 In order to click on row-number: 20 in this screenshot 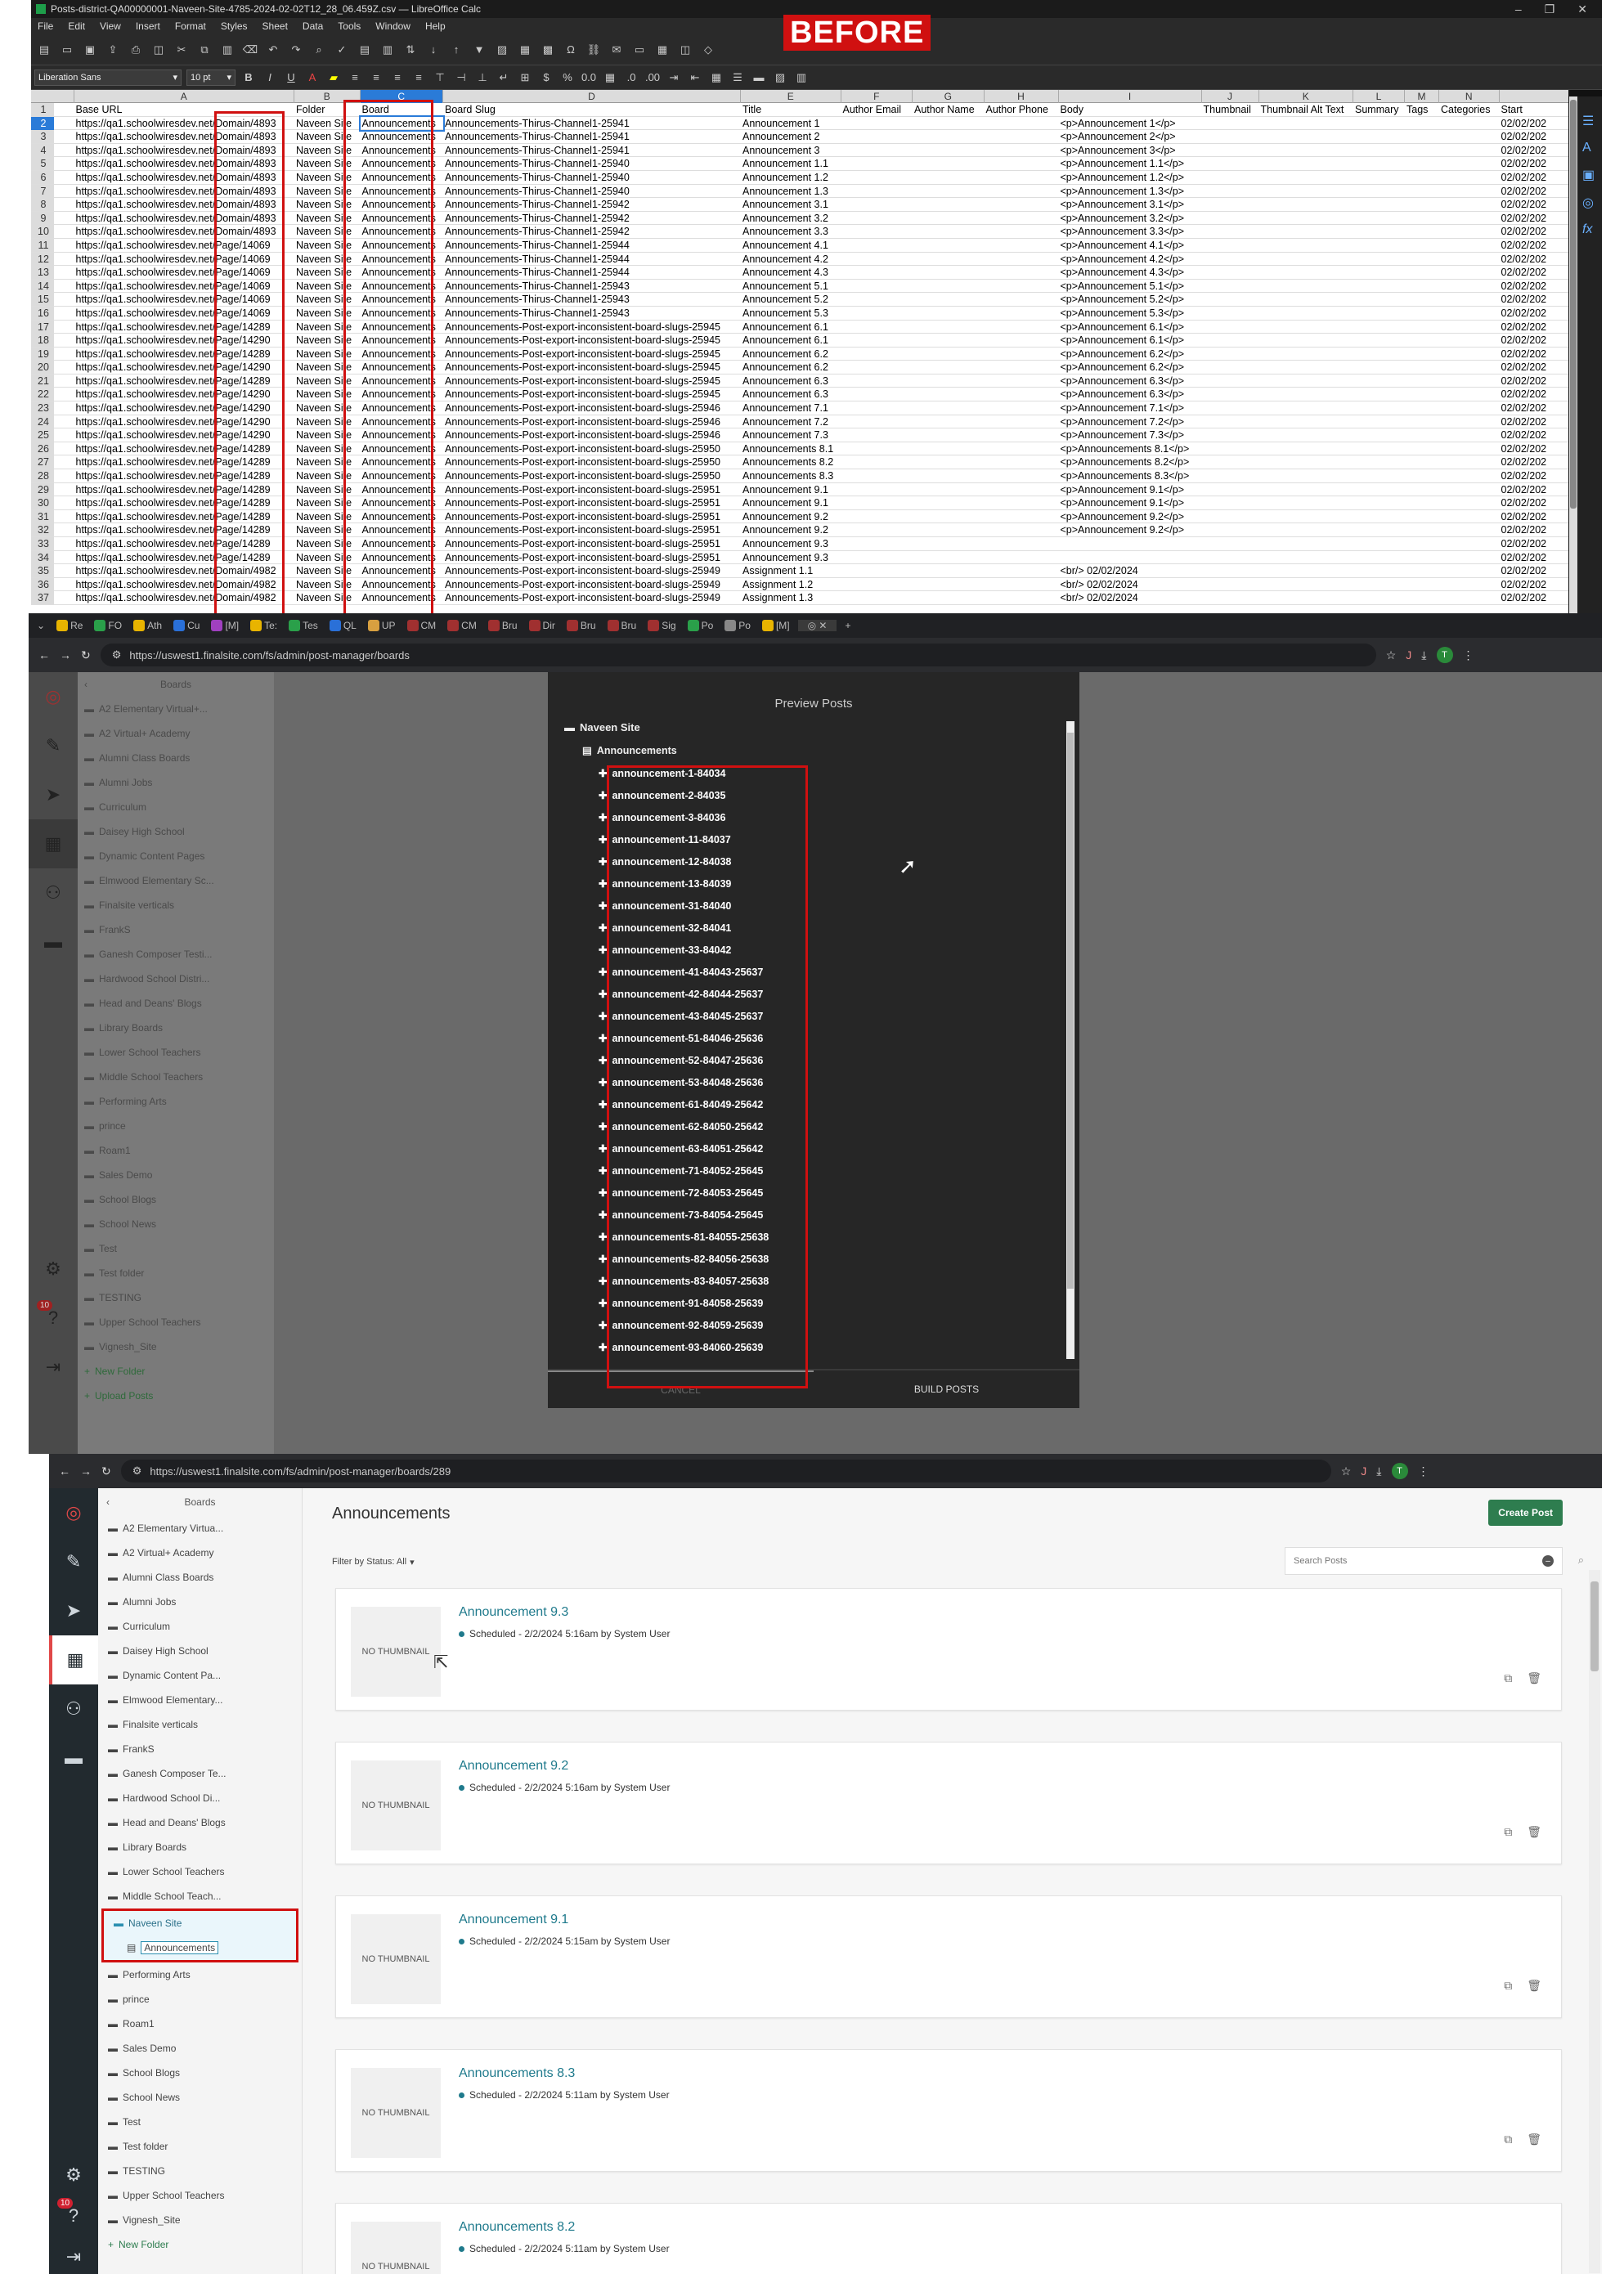, I will do `click(43, 368)`.